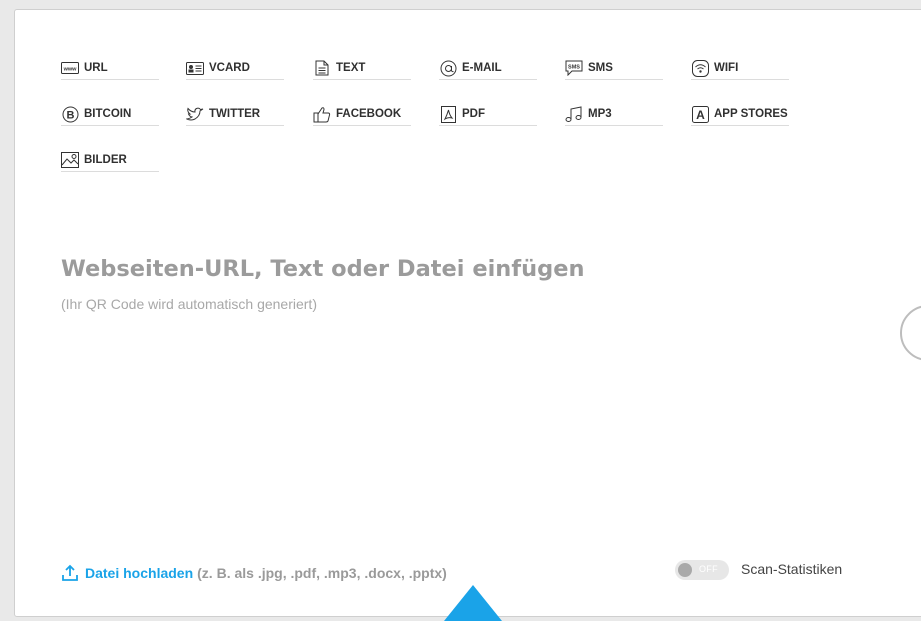 This screenshot has height=621, width=921. I want to click on tab-label: URL, so click(96, 68).